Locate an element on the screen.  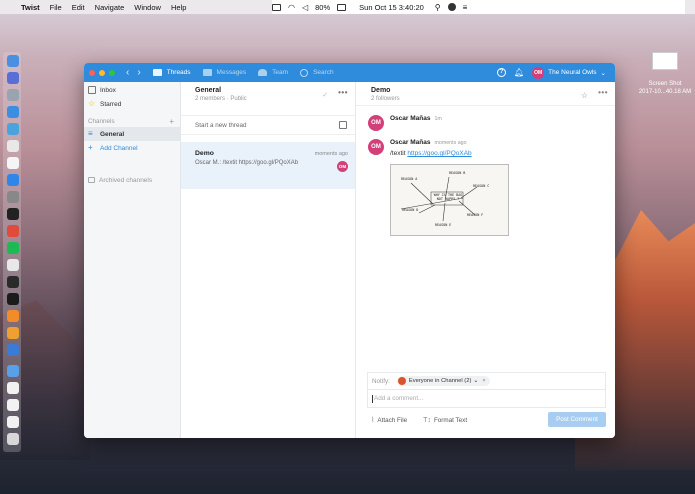
chip-close-icon: × is located at coordinates (483, 381).